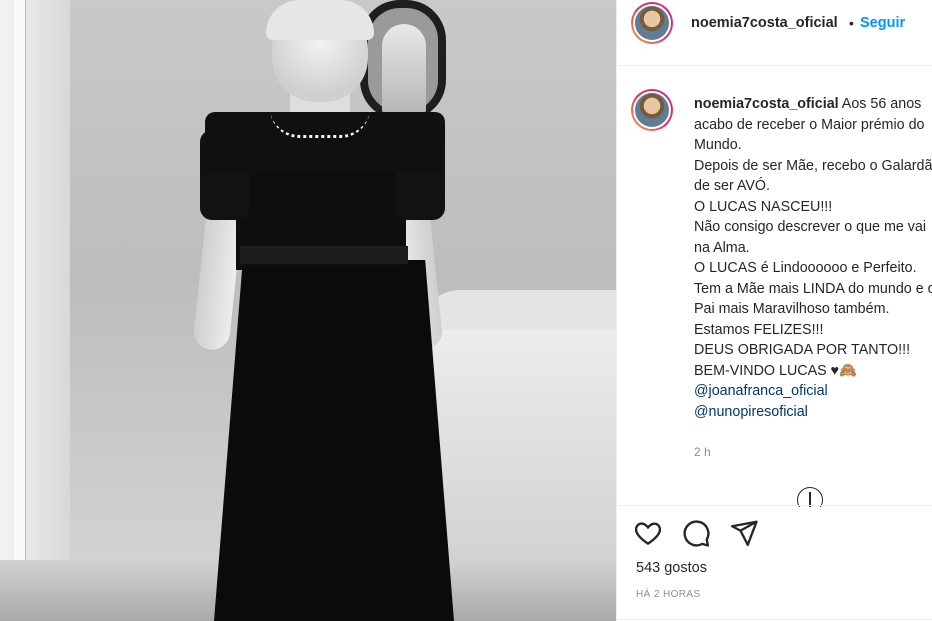 Image resolution: width=932 pixels, height=621 pixels. I want to click on post-timestamp: HÁ 2 HORAS, so click(668, 594).